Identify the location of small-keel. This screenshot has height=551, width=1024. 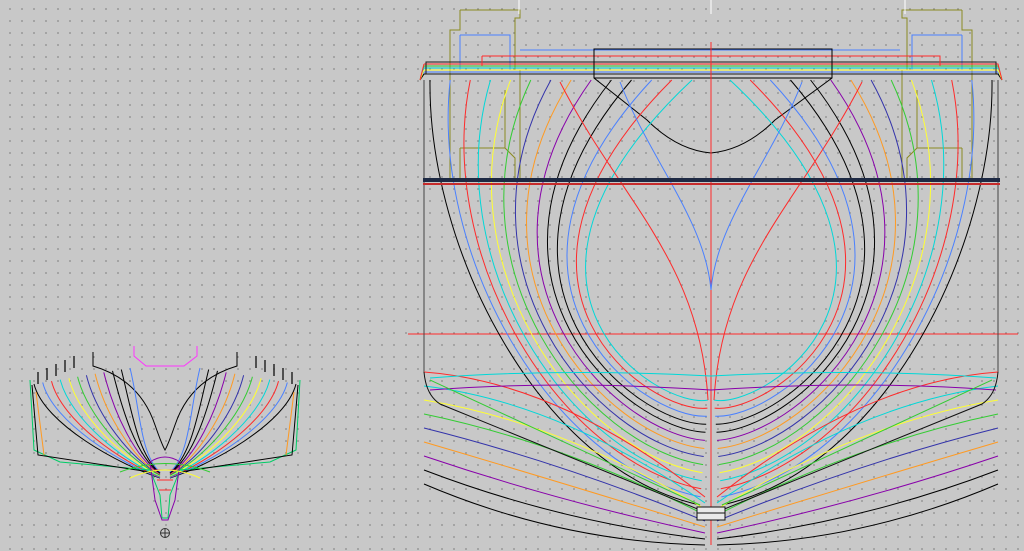
(165, 474).